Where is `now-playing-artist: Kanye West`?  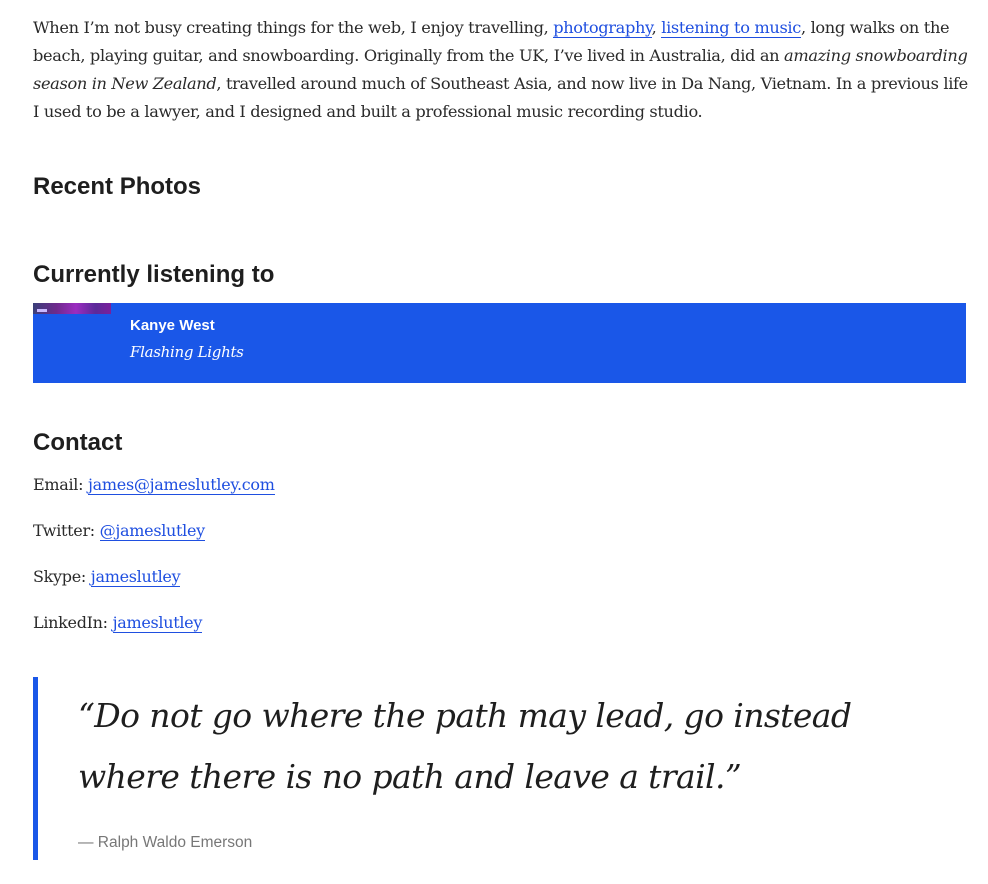
now-playing-artist: Kanye West is located at coordinates (172, 325).